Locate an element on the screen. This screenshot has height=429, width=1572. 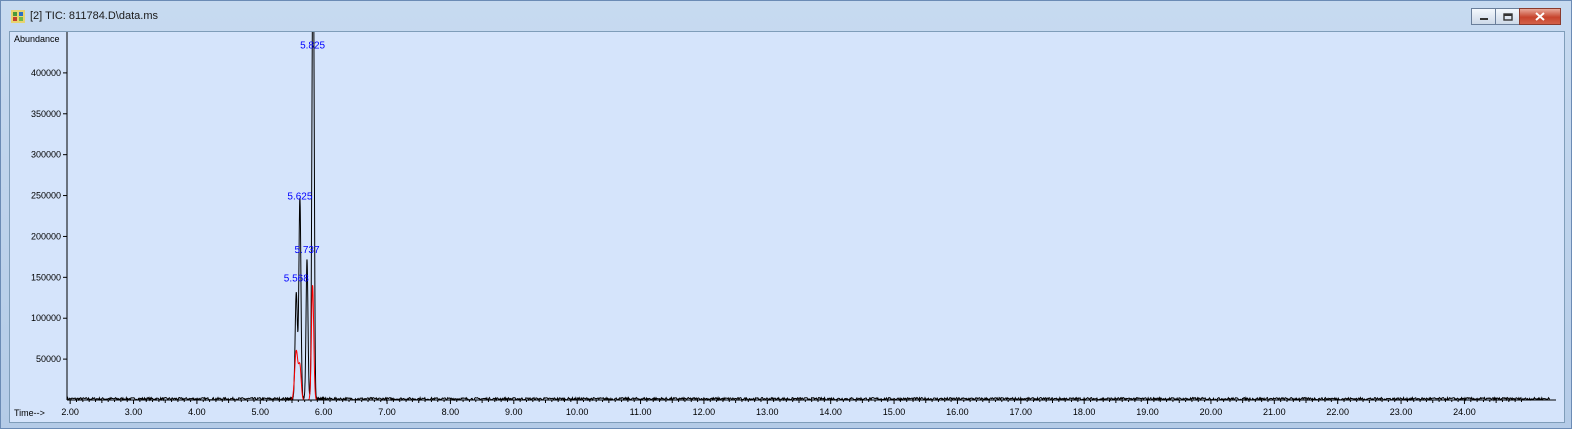
peak-label: 5.825 is located at coordinates (312, 45).